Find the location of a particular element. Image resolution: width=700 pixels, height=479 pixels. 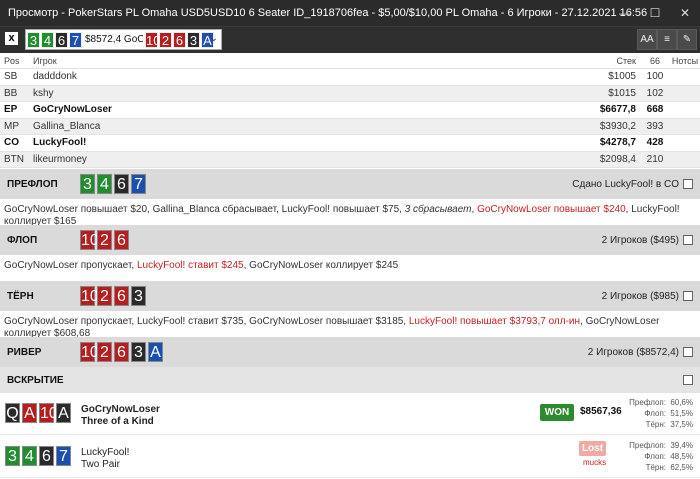

street-showdown: ВСКРЫТИЕ is located at coordinates (350, 380).